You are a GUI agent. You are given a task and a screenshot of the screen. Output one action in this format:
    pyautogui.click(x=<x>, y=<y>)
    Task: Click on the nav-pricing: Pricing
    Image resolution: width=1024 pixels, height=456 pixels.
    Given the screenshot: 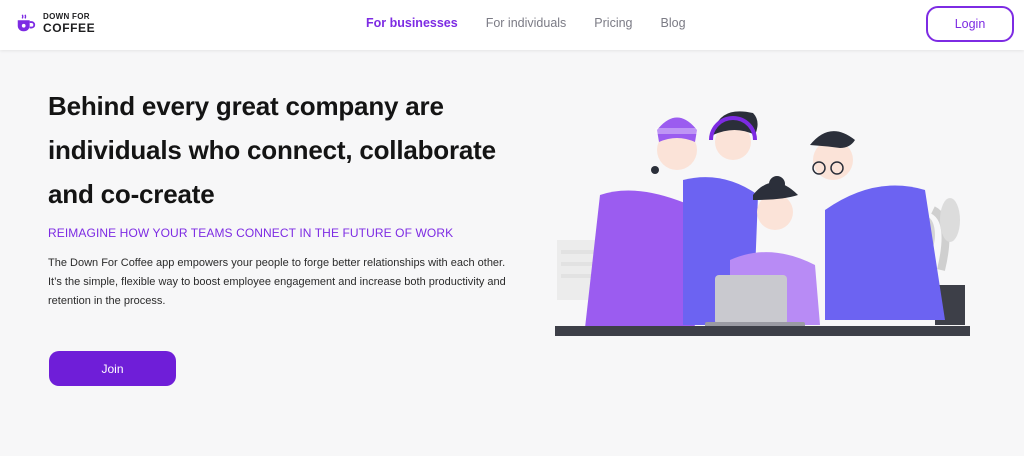 What is the action you would take?
    pyautogui.click(x=613, y=23)
    